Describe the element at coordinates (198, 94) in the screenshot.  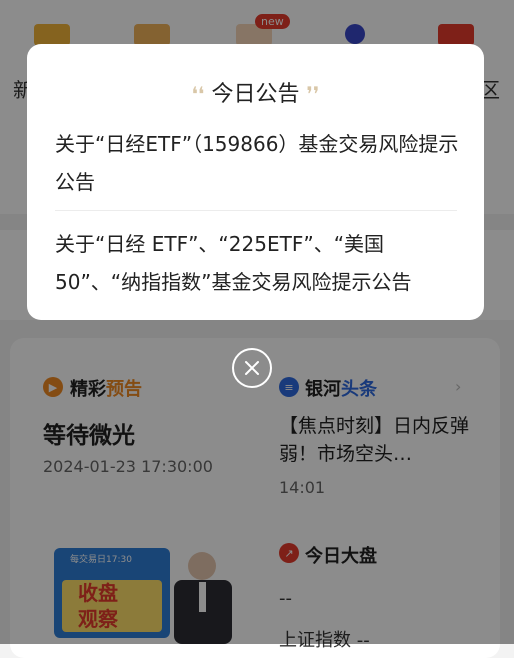
I see `quote-left-icon: ❛❛` at that location.